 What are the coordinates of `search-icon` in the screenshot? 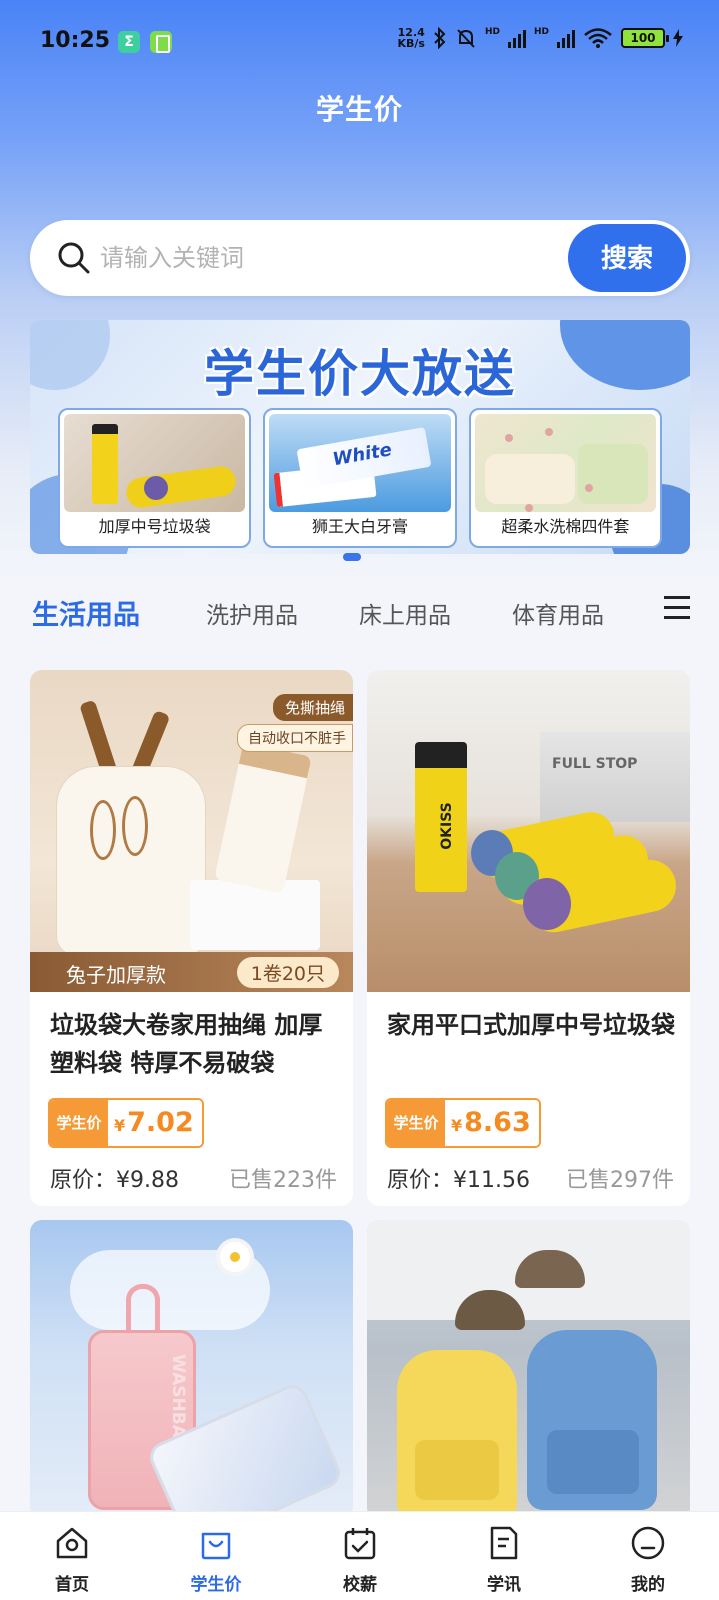 It's located at (74, 258).